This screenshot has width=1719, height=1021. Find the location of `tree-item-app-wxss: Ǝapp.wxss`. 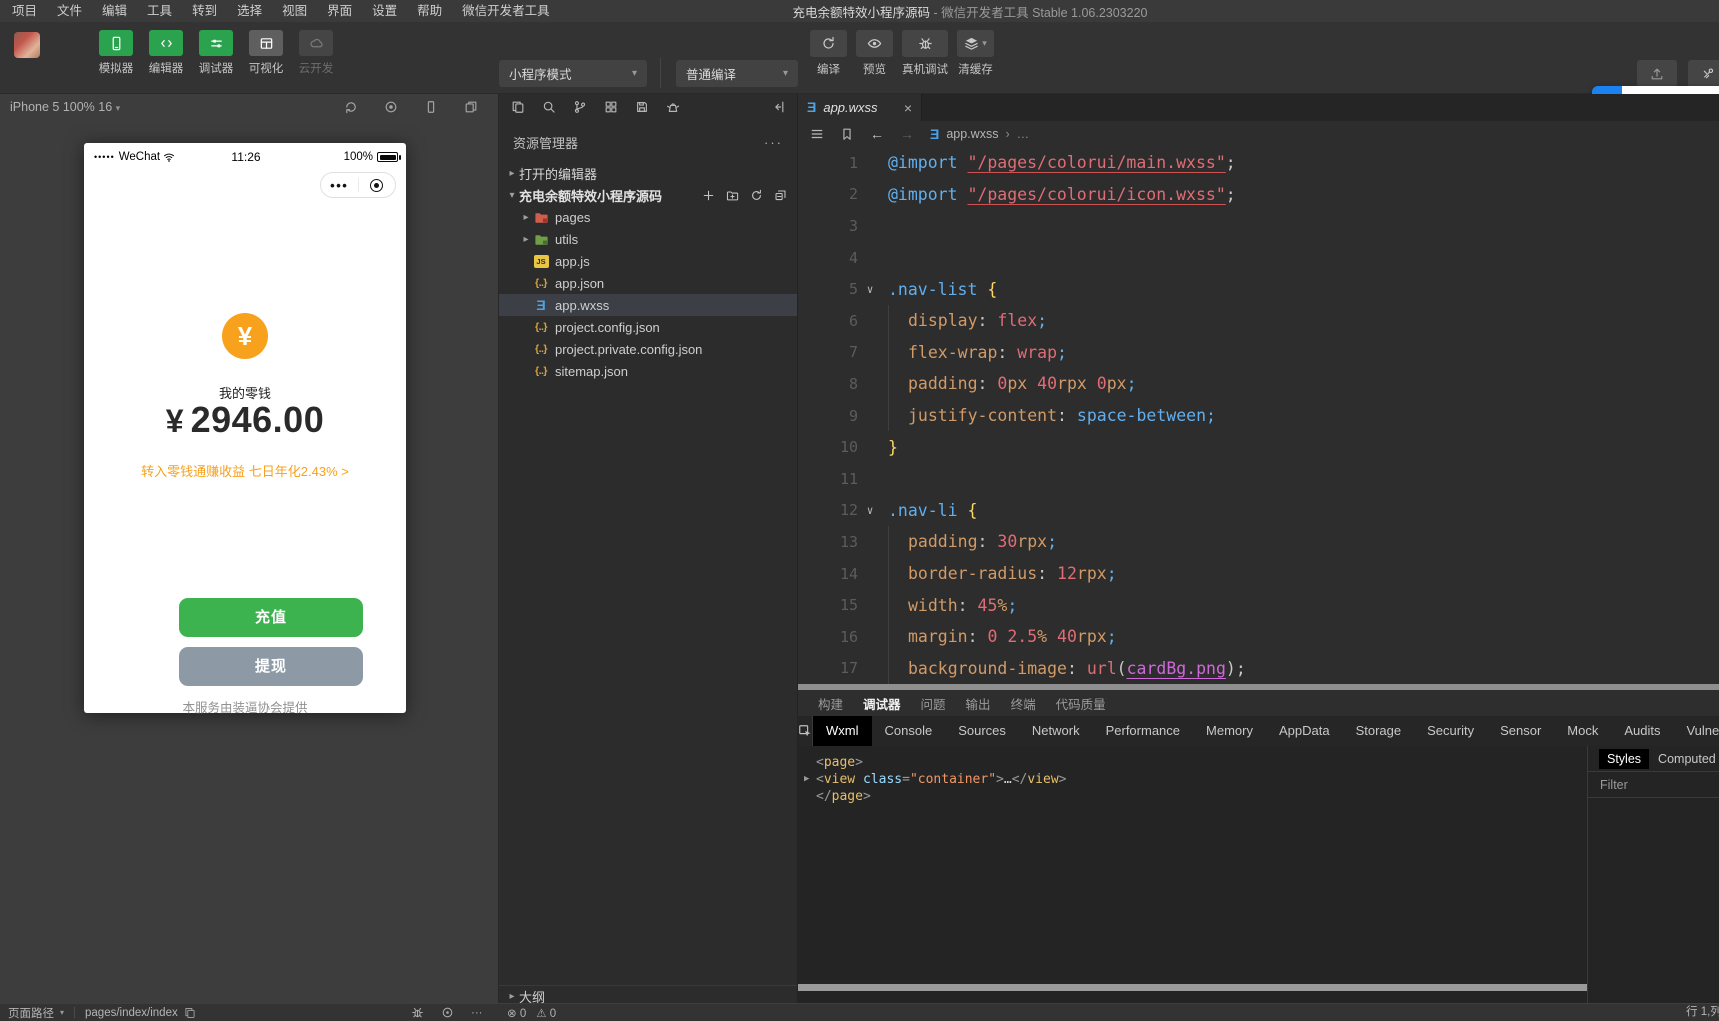

tree-item-app-wxss: Ǝapp.wxss is located at coordinates (648, 305).